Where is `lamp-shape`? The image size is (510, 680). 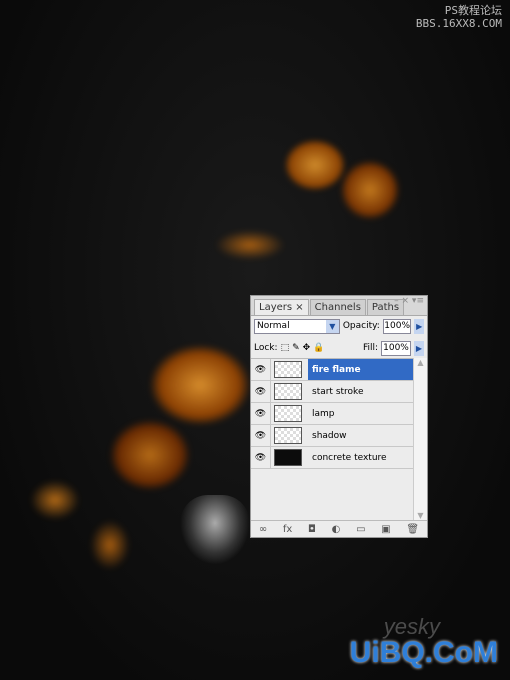
lamp-shape is located at coordinates (215, 530).